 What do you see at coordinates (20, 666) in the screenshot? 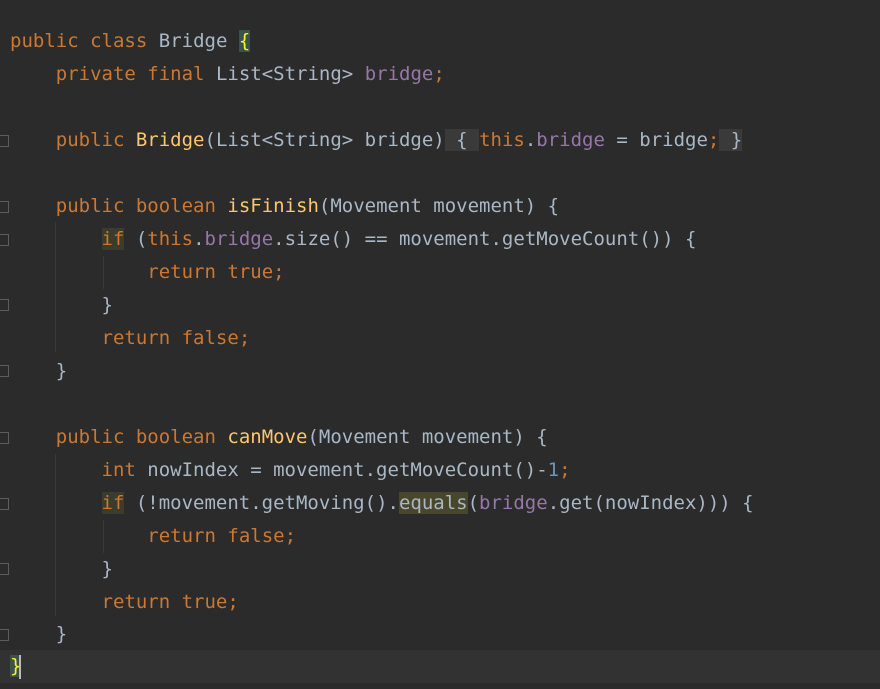
I see `text-caret` at bounding box center [20, 666].